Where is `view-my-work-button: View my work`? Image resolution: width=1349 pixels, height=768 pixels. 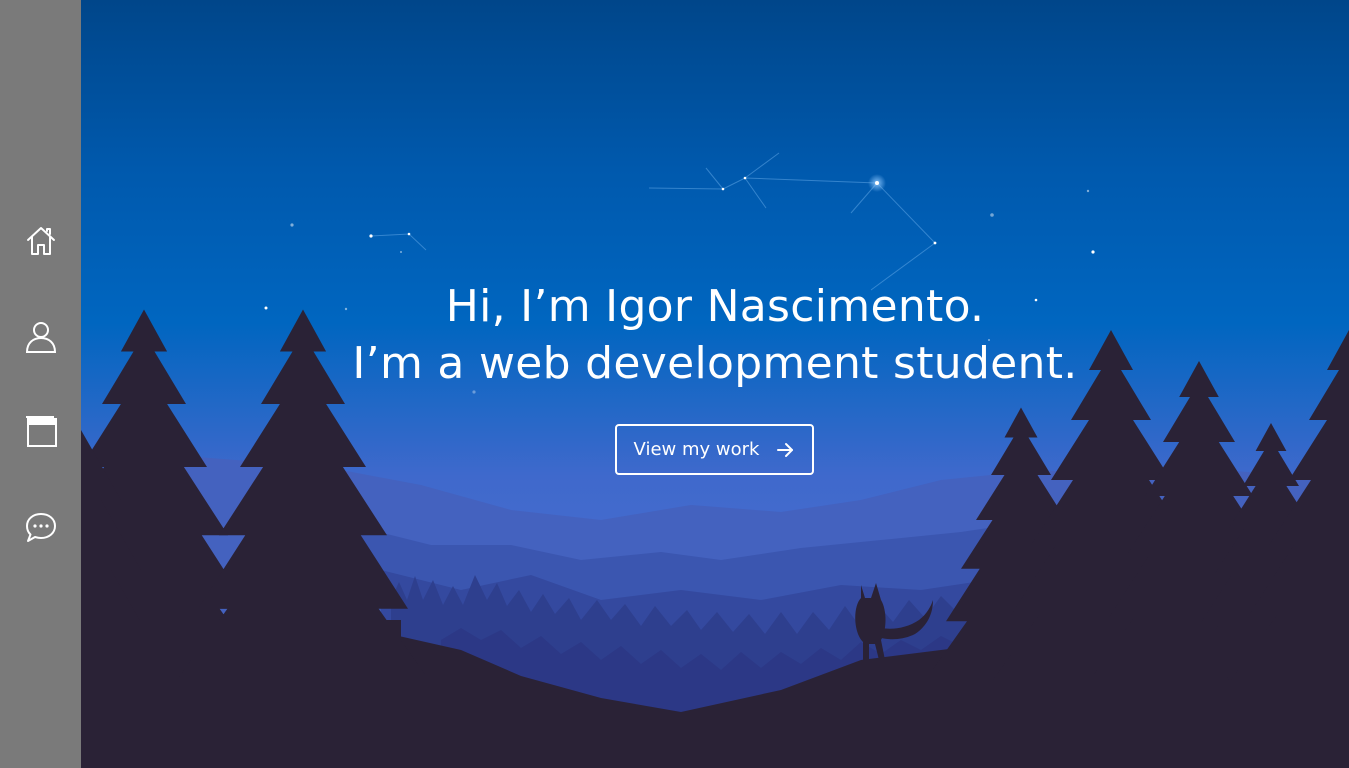 view-my-work-button: View my work is located at coordinates (714, 449).